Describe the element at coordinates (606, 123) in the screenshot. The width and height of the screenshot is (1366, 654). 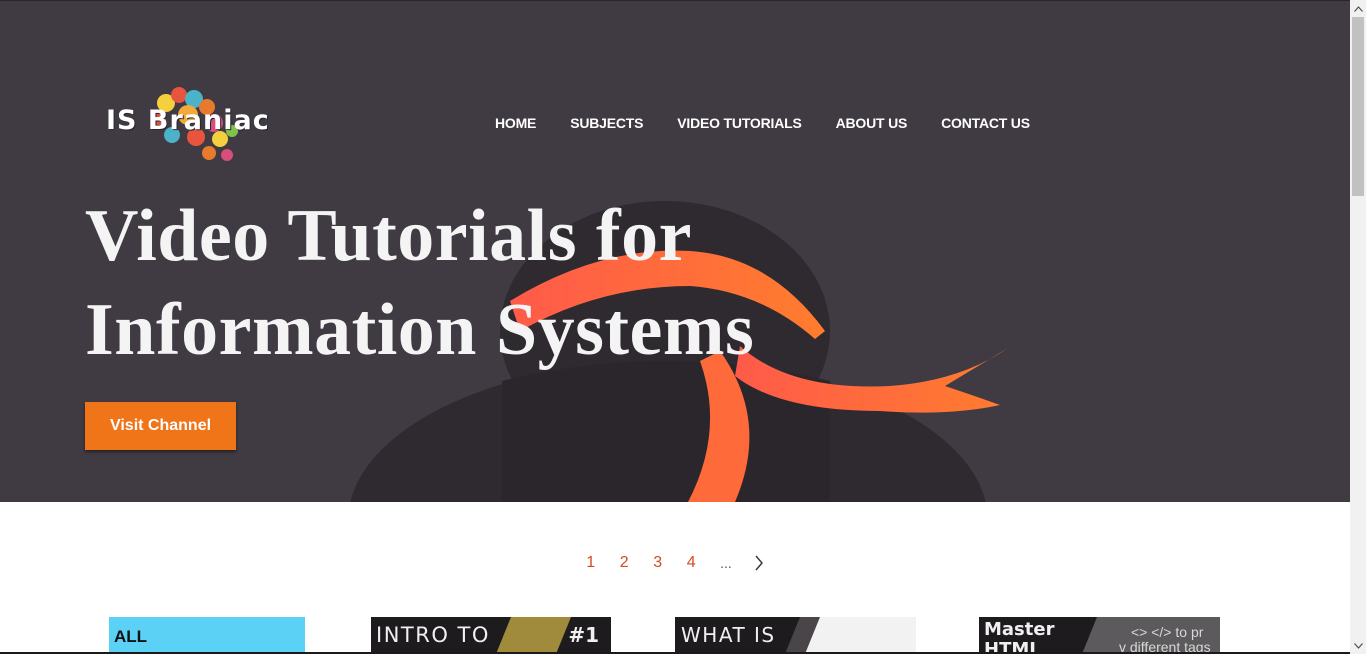
I see `nav-subjects: SUBJECTS` at that location.